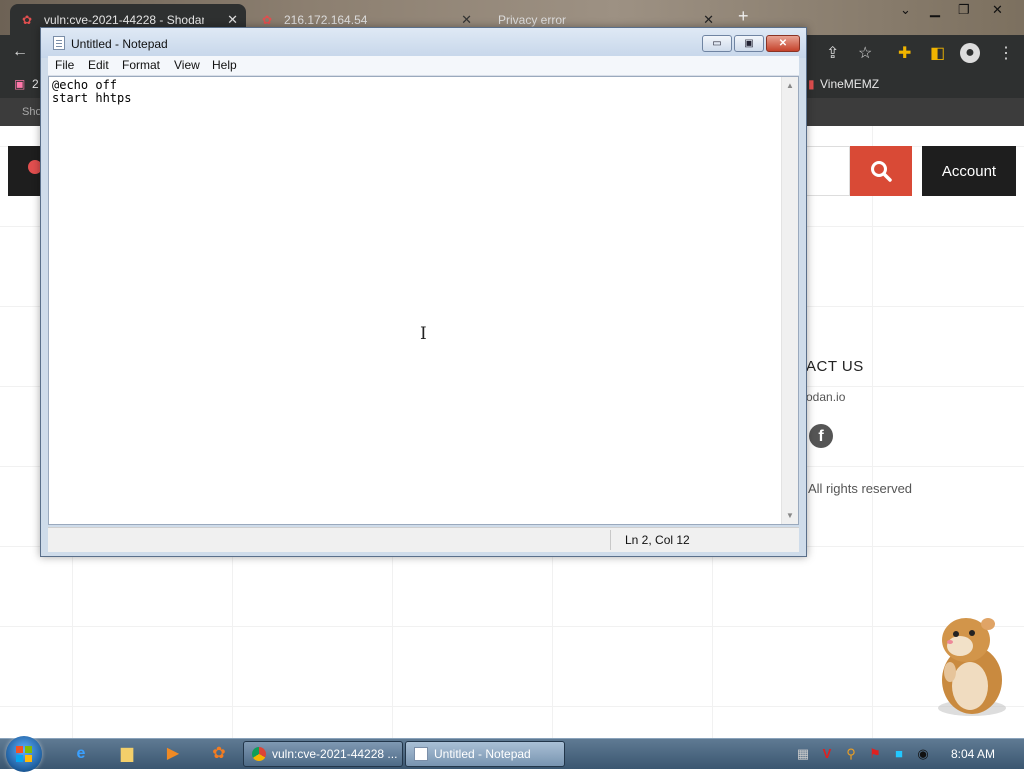  I want to click on search-tray-icon: ⚲, so click(851, 754).